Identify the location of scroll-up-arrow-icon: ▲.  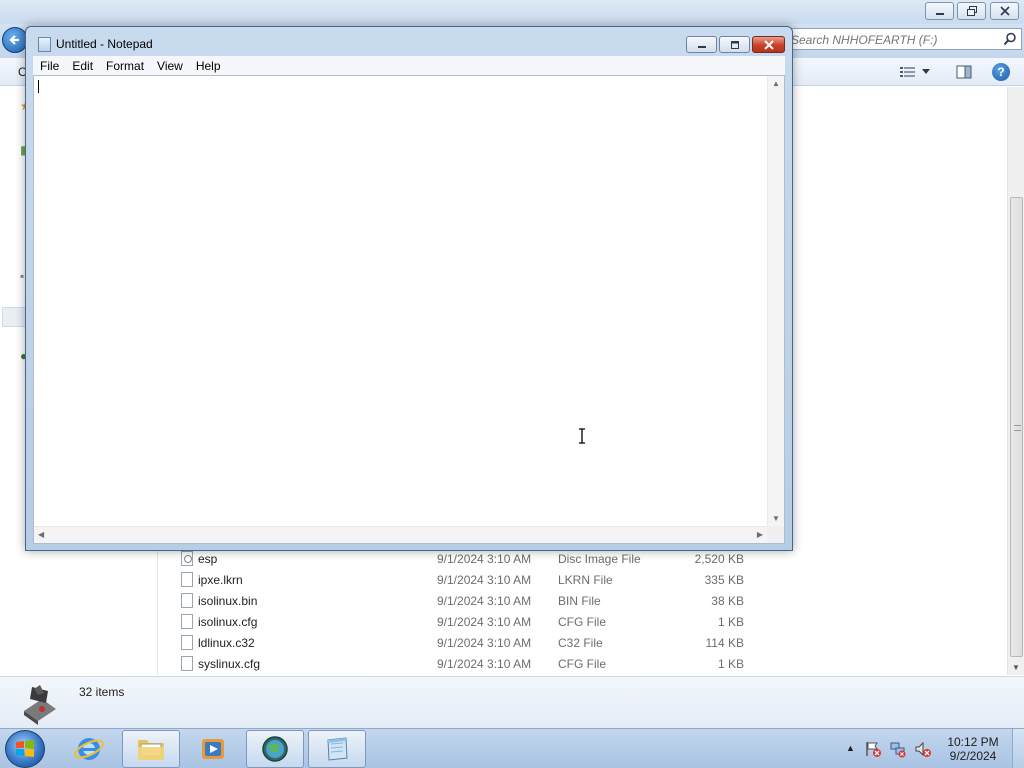
(776, 83).